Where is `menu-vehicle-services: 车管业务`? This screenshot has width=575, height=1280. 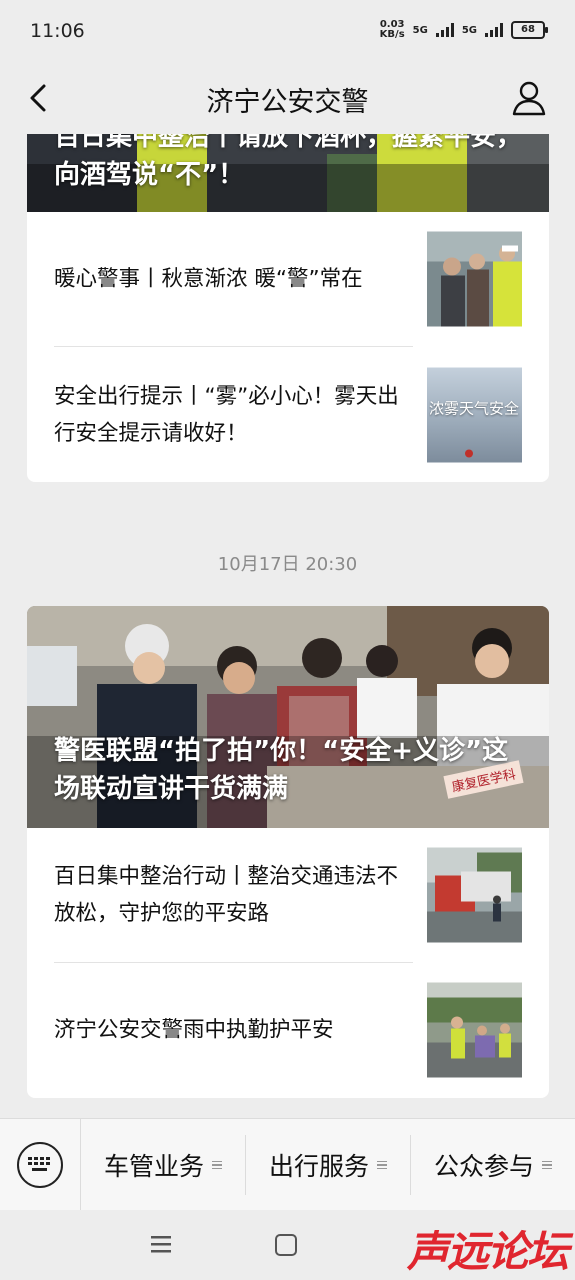 menu-vehicle-services: 车管业务 is located at coordinates (163, 1165).